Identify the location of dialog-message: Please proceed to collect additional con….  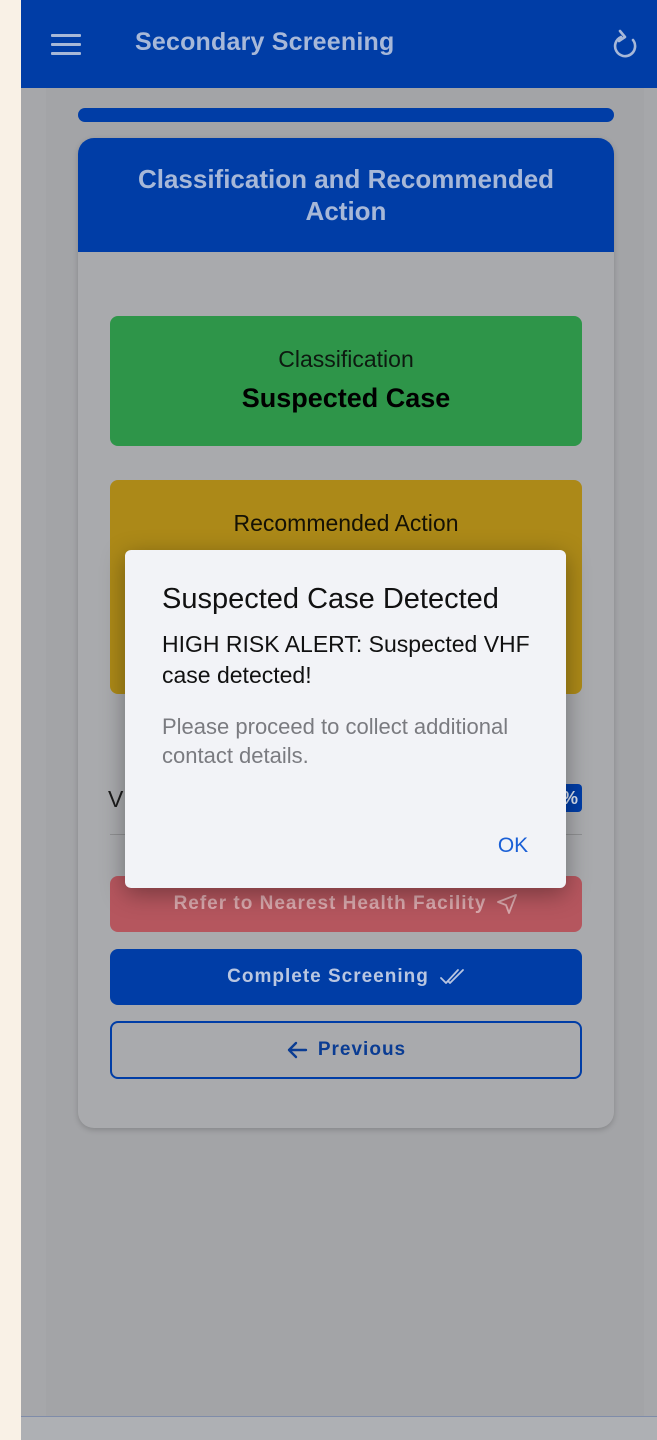
(335, 741).